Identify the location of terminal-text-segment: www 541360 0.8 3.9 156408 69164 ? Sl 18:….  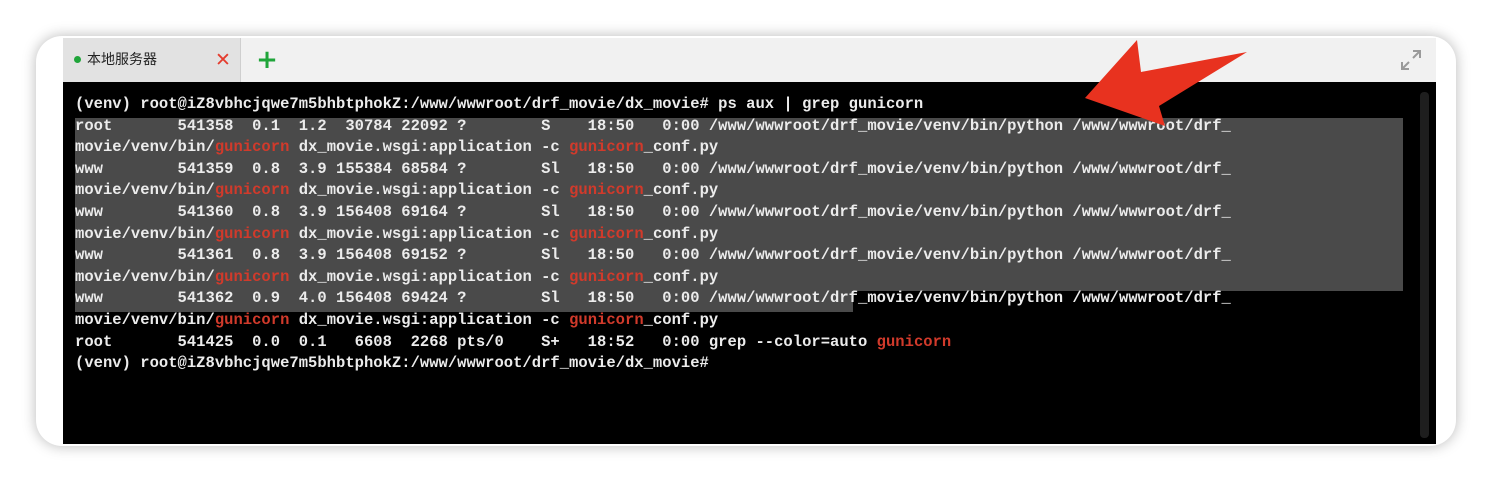
(653, 211).